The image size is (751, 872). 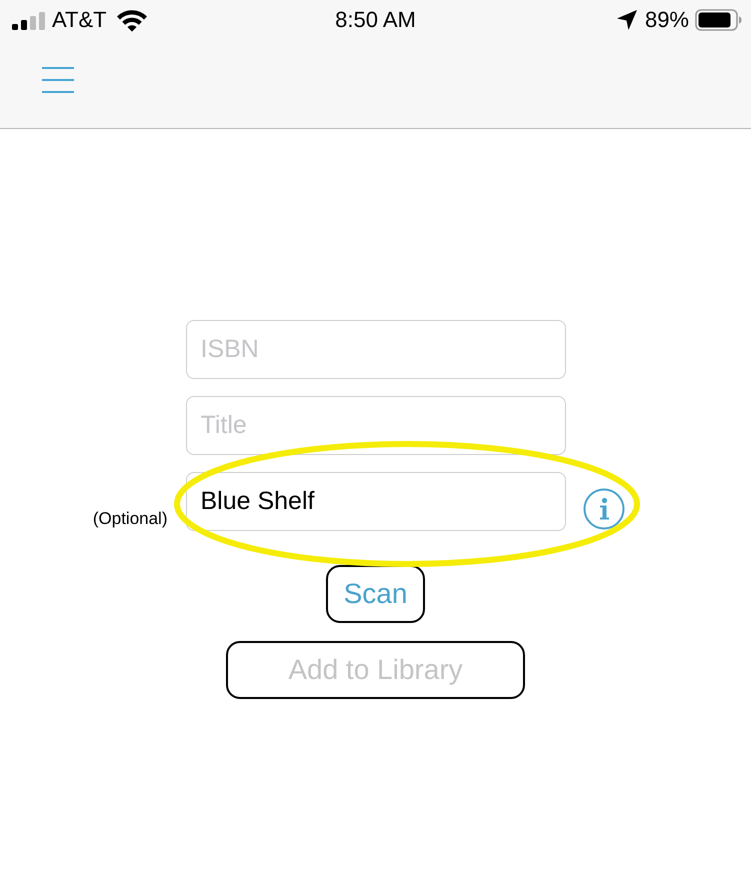 What do you see at coordinates (603, 509) in the screenshot?
I see `info-icon` at bounding box center [603, 509].